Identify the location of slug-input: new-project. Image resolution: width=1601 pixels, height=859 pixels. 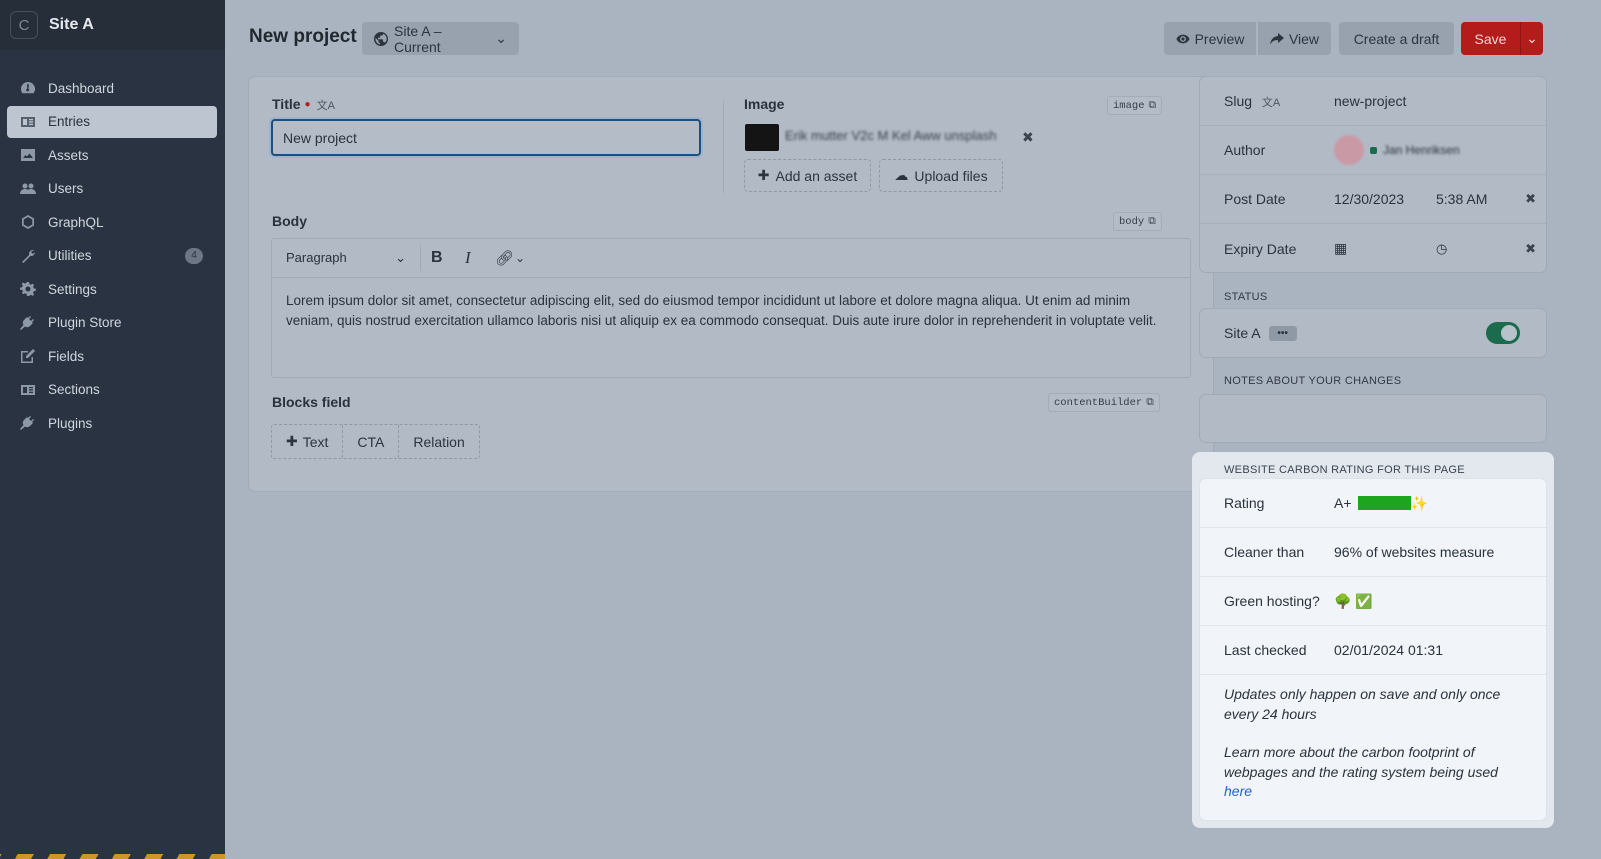
(1370, 101).